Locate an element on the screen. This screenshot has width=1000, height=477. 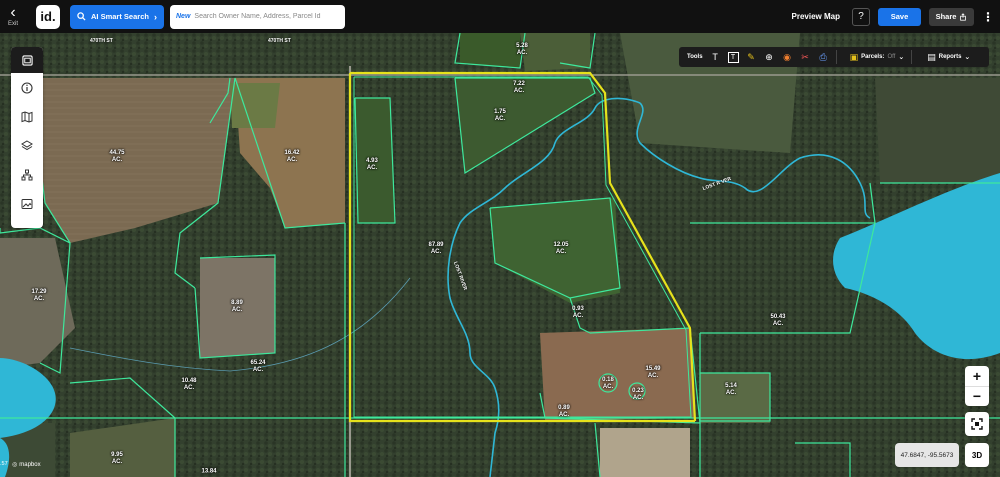
ai-smart-search-label: AI Smart Search is located at coordinates (120, 16).